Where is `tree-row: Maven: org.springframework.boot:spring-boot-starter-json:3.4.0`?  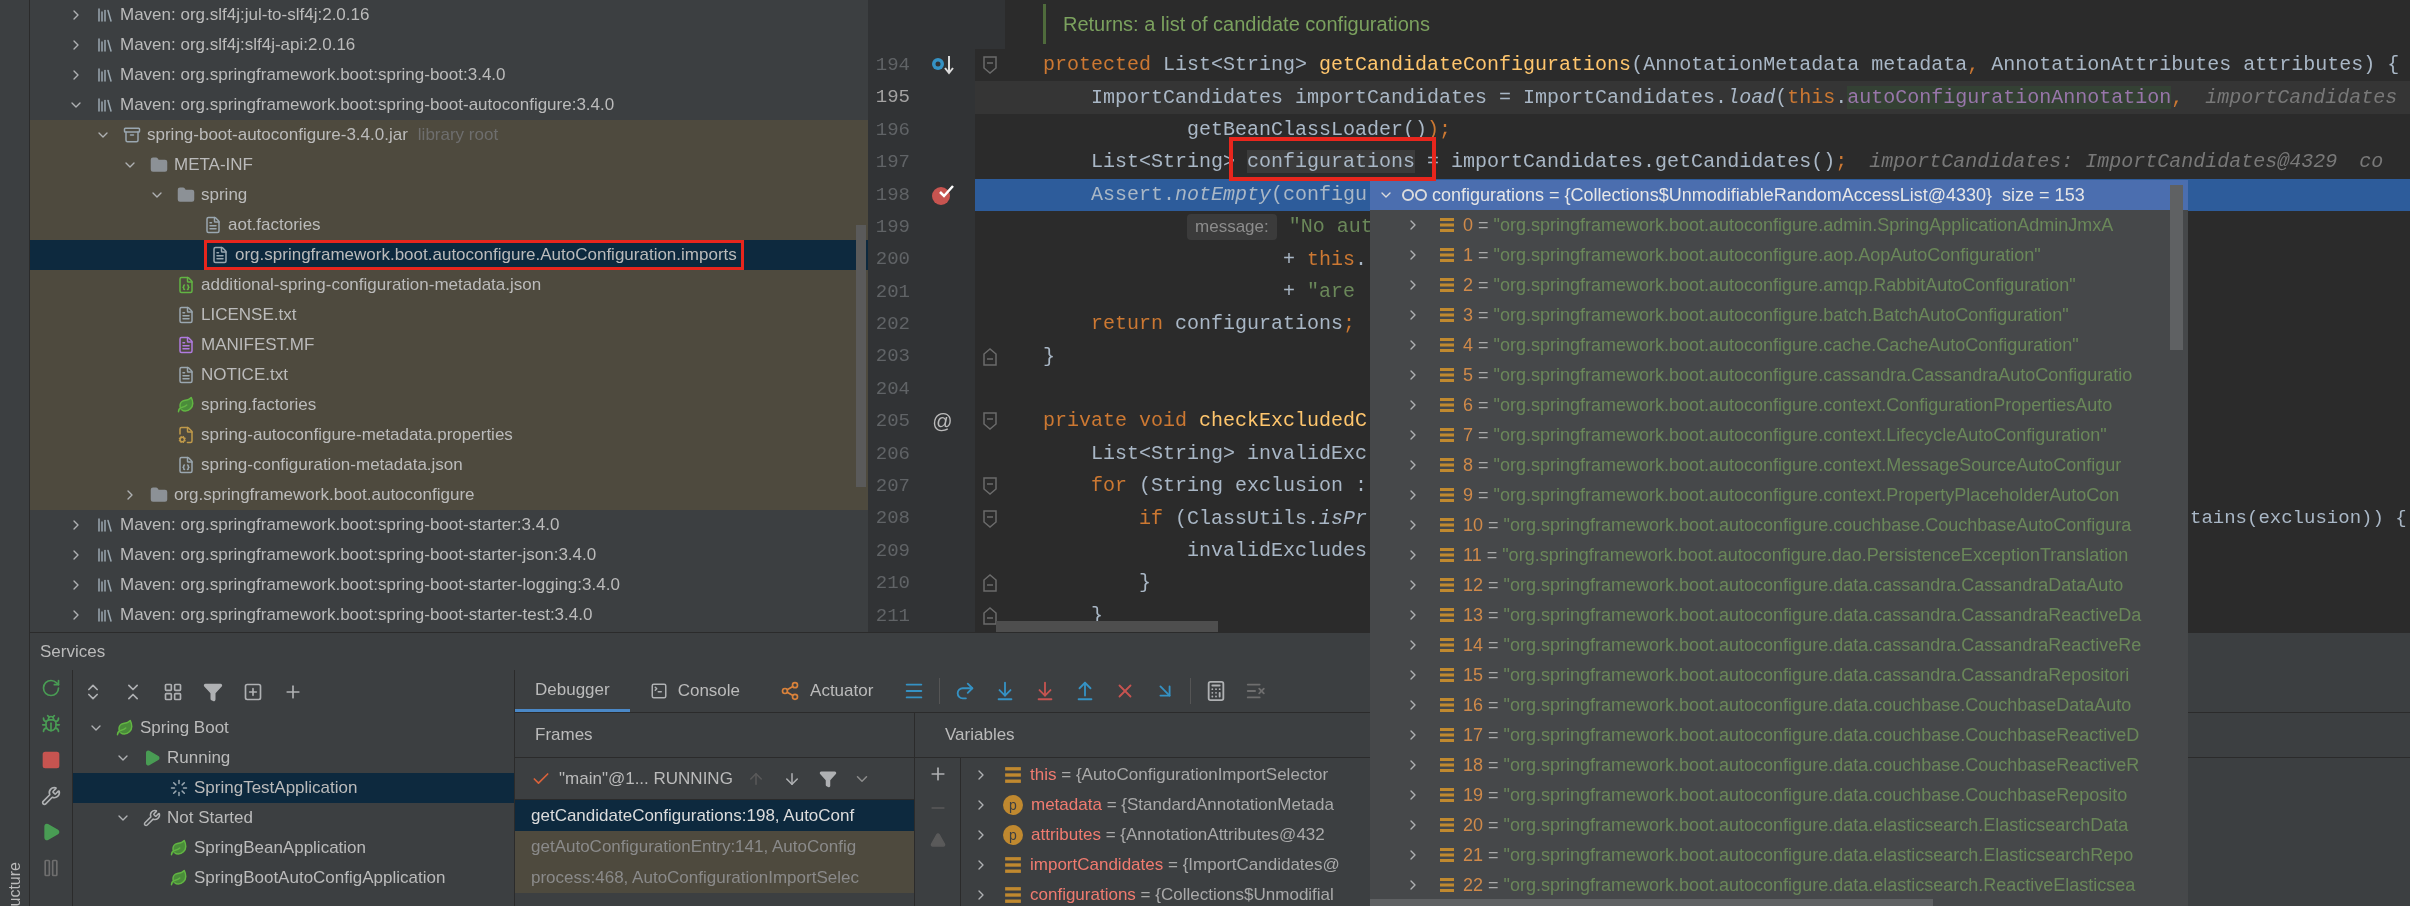
tree-row: Maven: org.springframework.boot:spring-boot-starter-json:3.4.0 is located at coordinates (449, 555).